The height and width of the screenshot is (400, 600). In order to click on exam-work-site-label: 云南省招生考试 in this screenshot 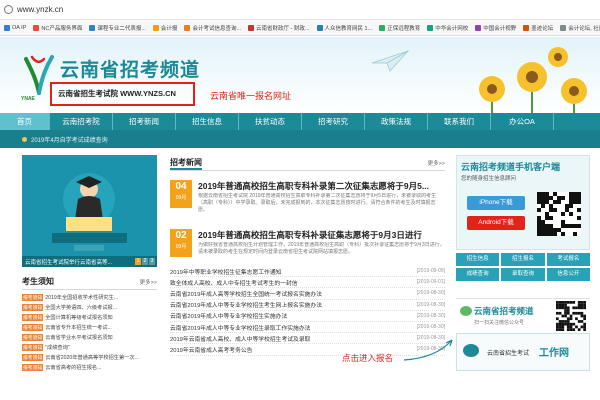, I will do `click(508, 354)`.